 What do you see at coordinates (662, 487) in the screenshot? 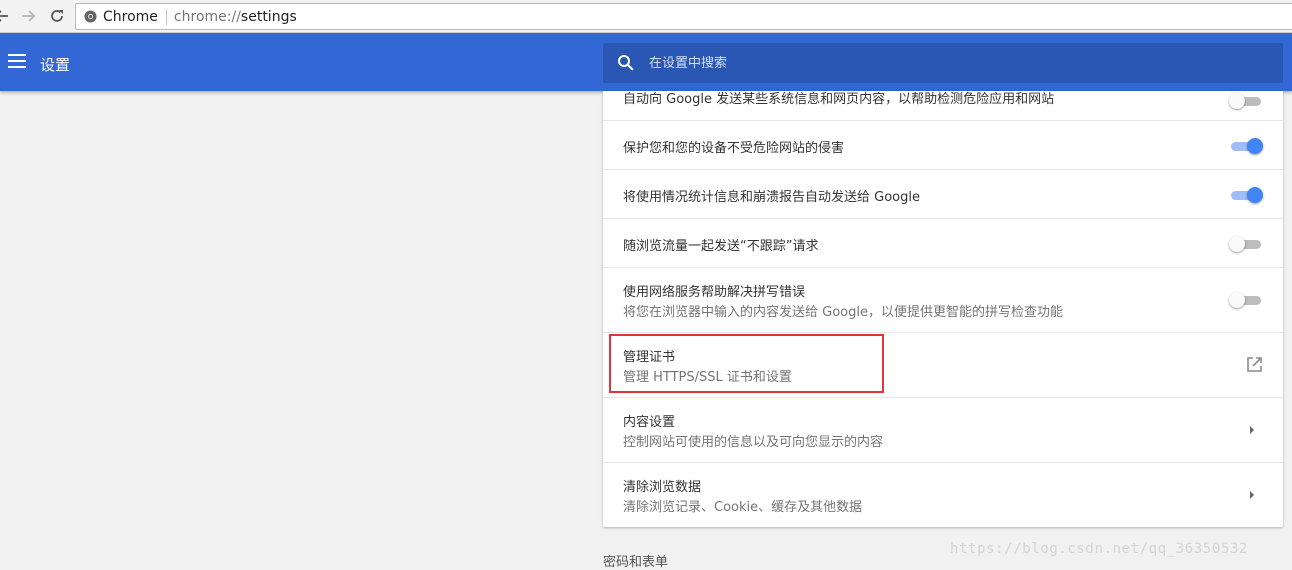
I see `setting-row-title: 清除浏览数据` at bounding box center [662, 487].